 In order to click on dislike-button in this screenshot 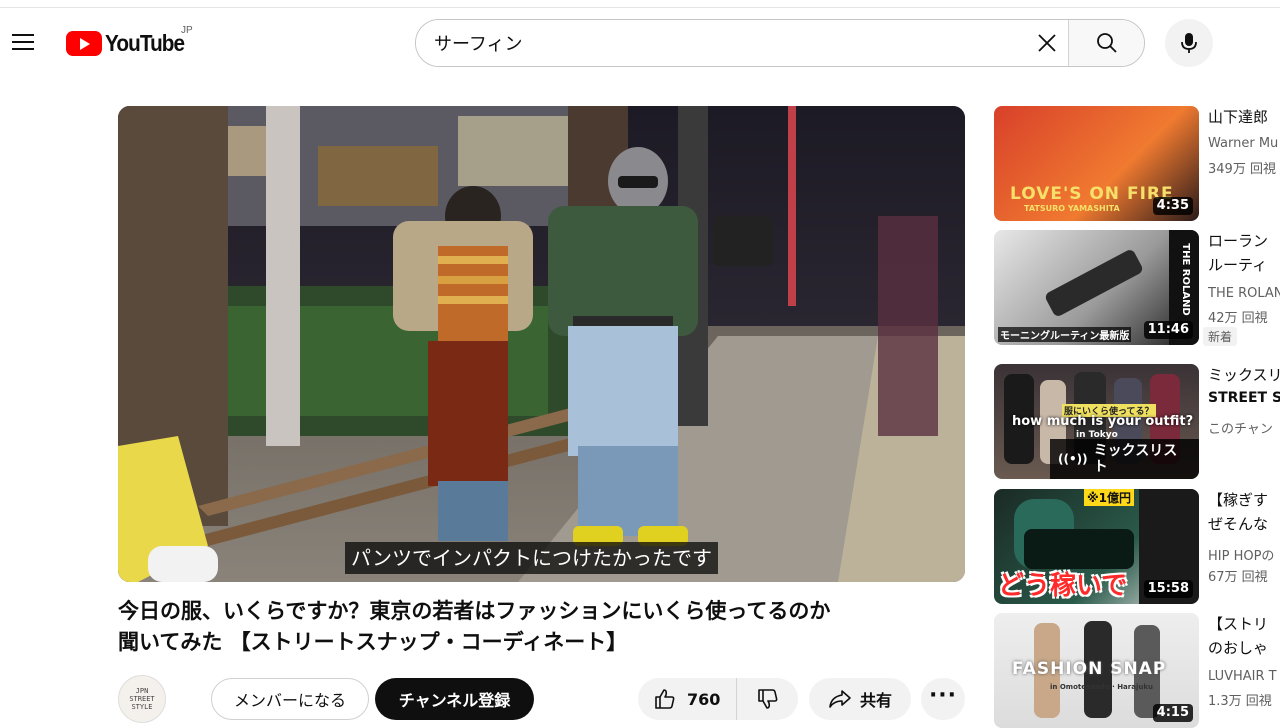, I will do `click(767, 699)`.